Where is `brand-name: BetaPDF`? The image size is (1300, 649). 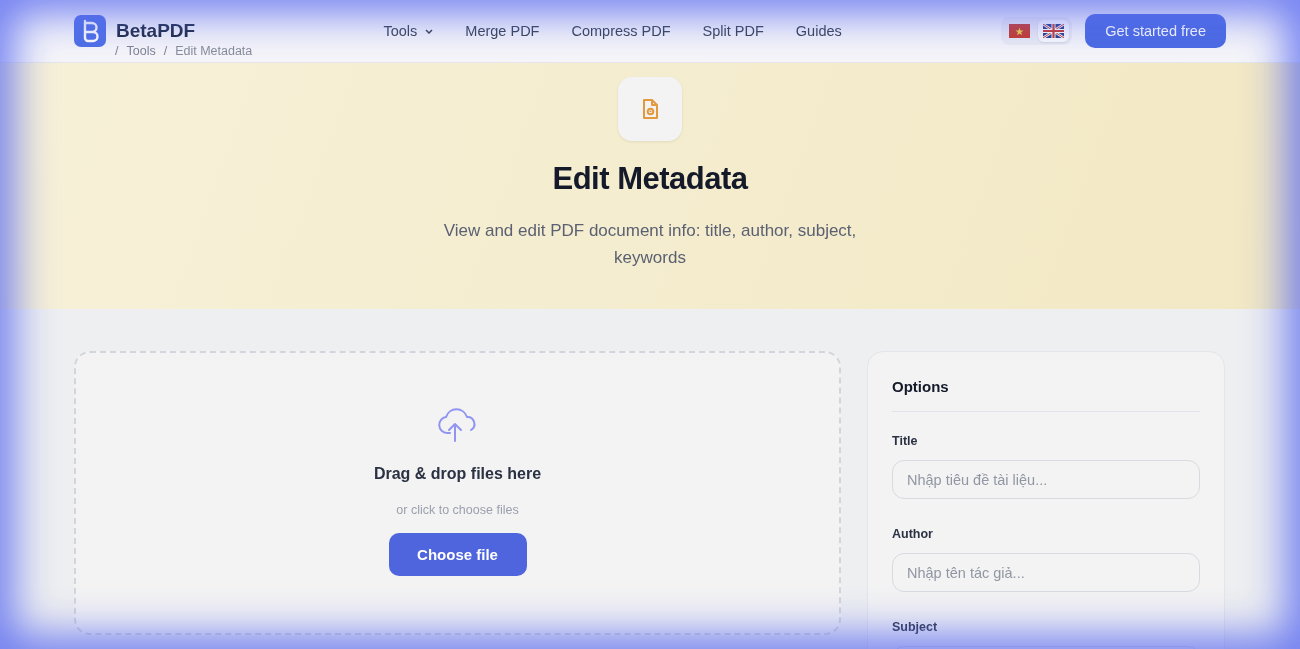 brand-name: BetaPDF is located at coordinates (156, 31).